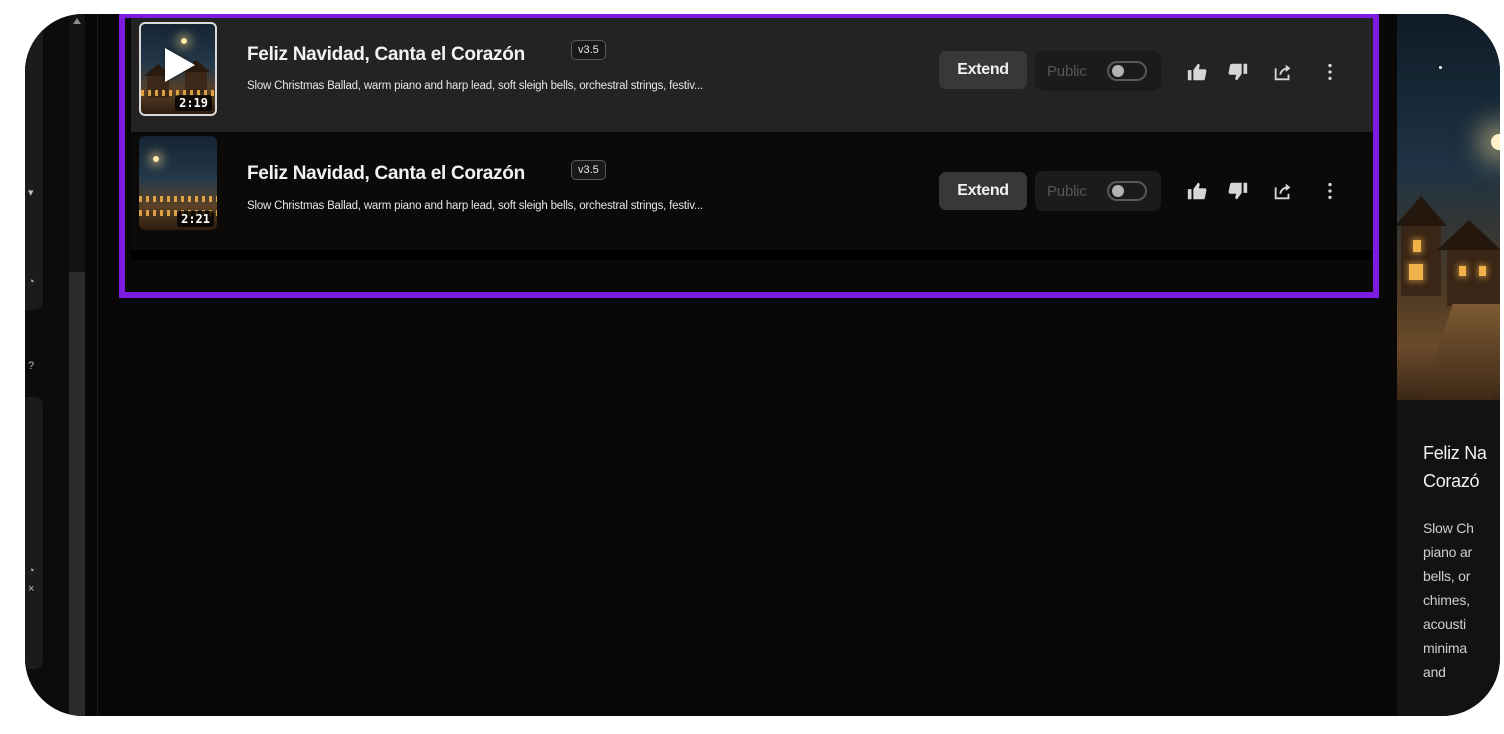  I want to click on duration-label: 2:21, so click(195, 219).